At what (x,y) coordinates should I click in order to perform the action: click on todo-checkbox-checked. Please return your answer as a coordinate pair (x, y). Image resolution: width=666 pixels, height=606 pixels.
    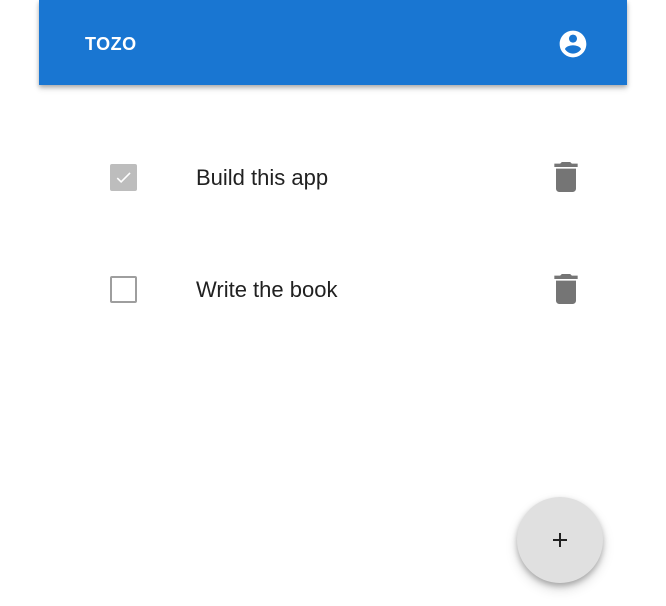
    Looking at the image, I should click on (123, 177).